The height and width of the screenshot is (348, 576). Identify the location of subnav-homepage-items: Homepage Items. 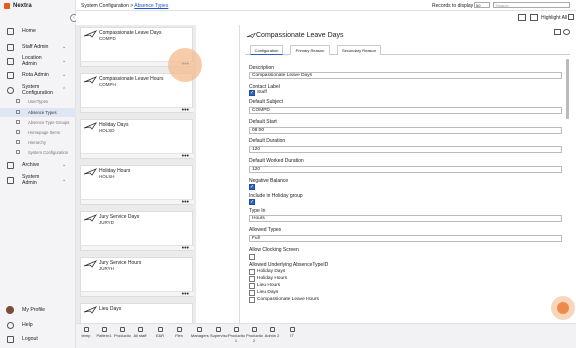
(44, 132).